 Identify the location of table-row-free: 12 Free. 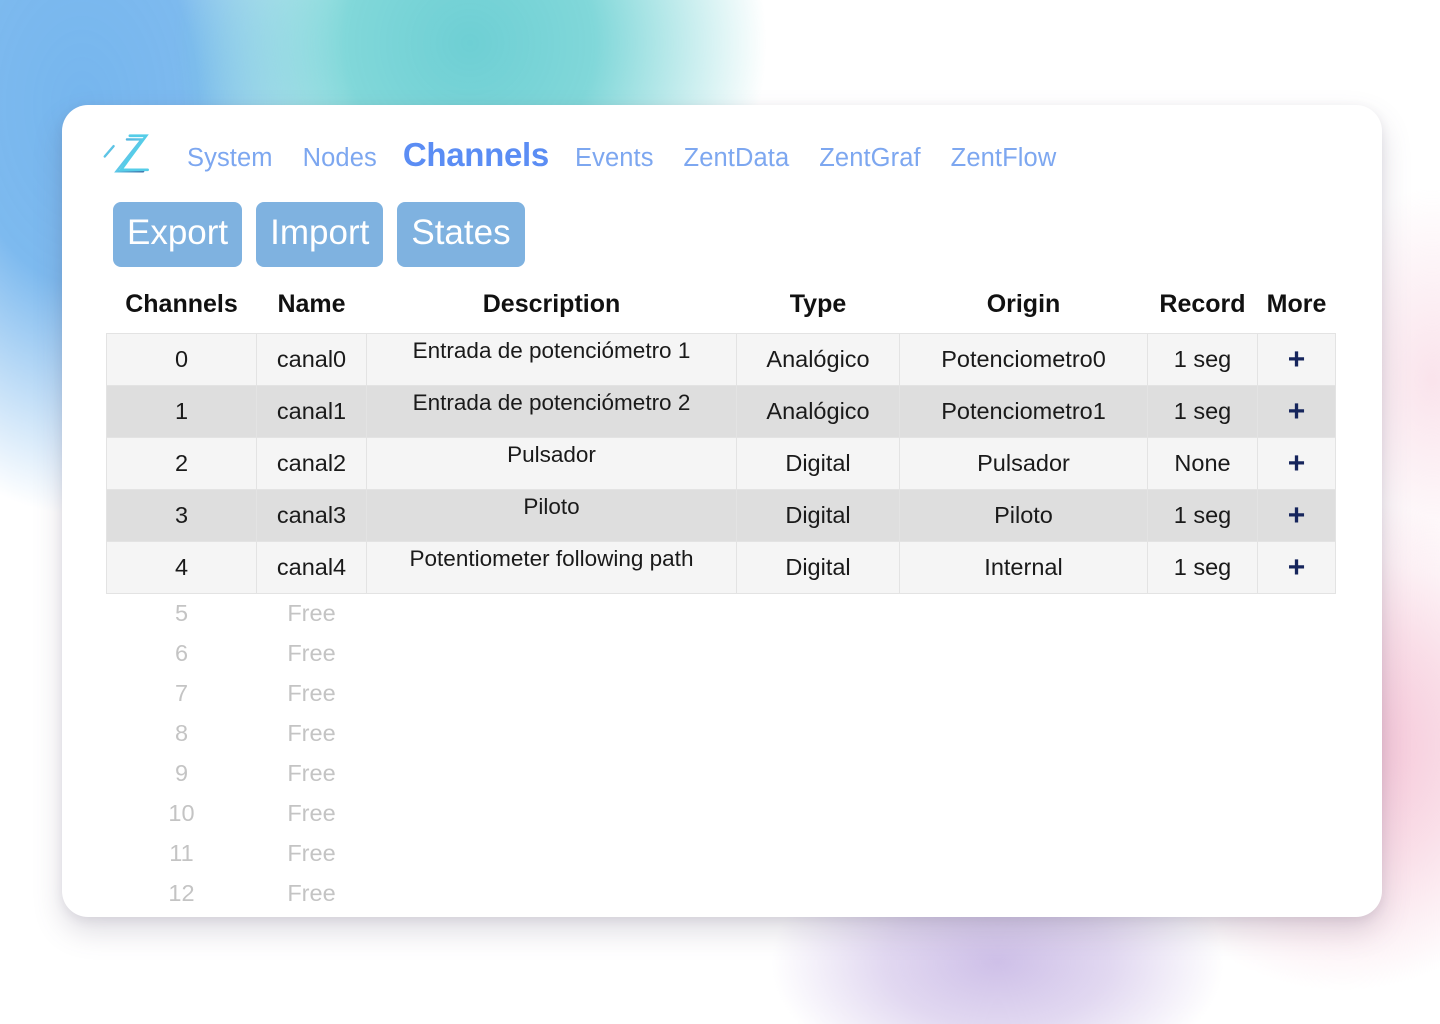
(721, 893).